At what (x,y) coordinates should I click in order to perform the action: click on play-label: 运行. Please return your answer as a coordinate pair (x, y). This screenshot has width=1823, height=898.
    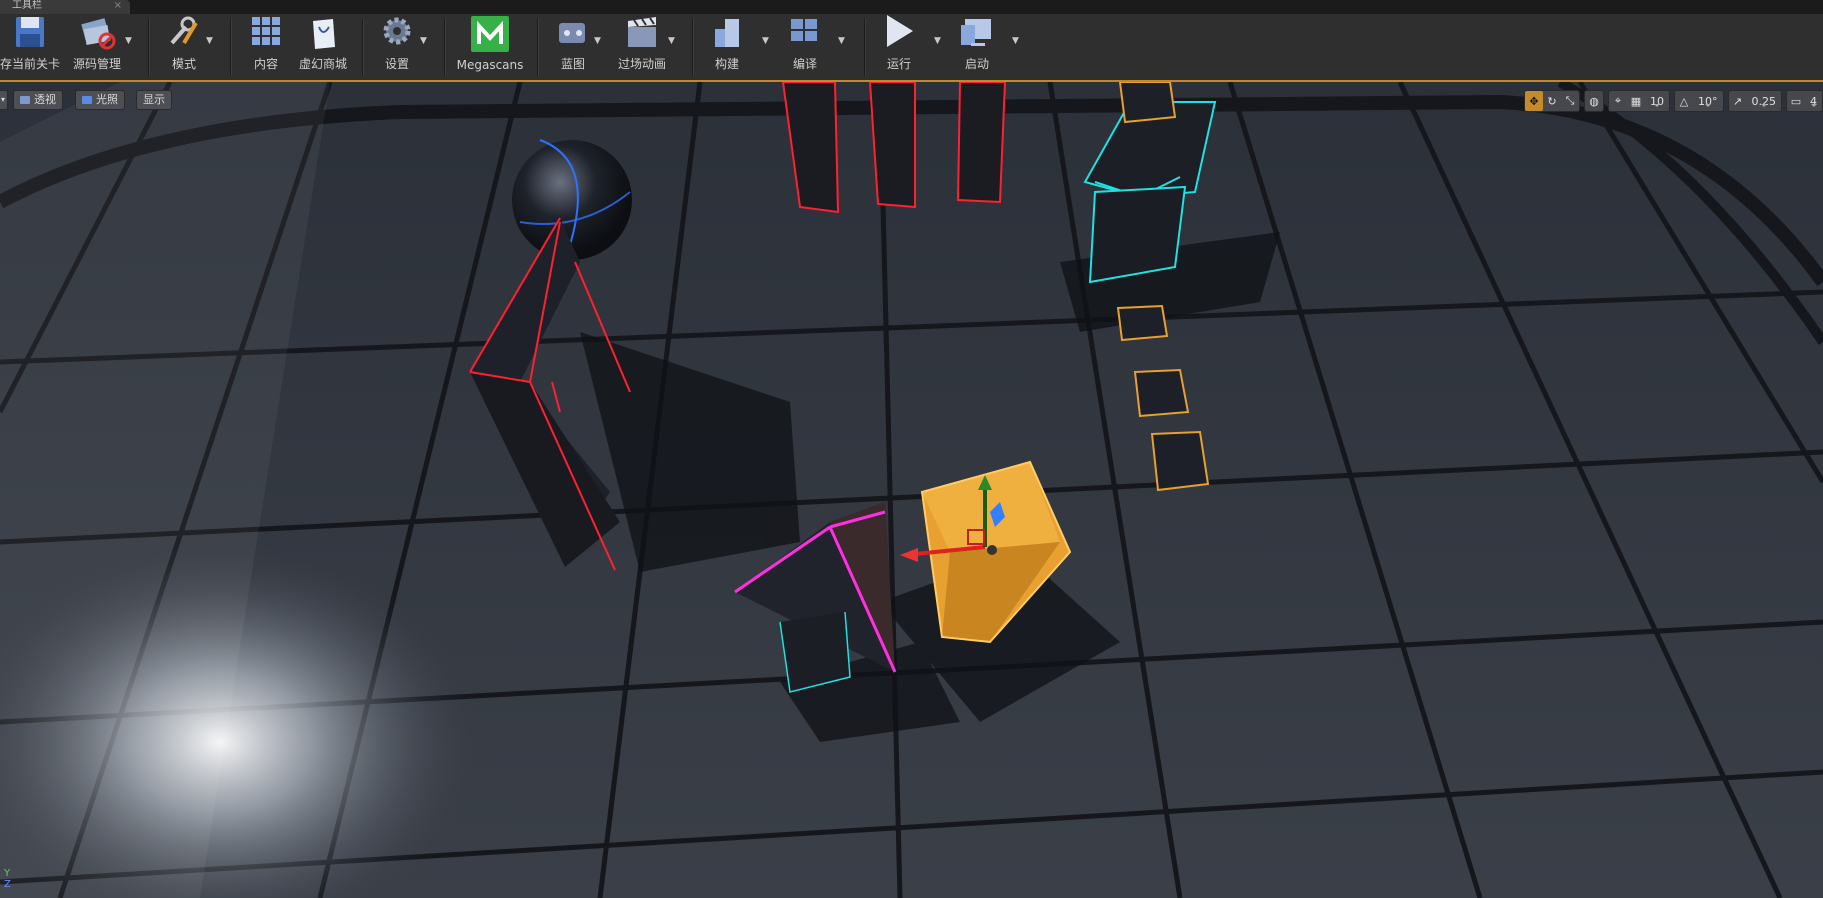
    Looking at the image, I should click on (898, 64).